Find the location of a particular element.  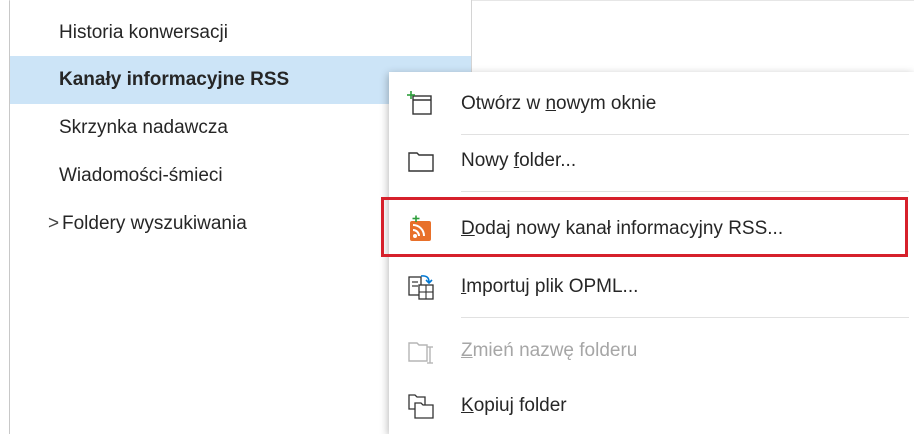

copy-folder-icon is located at coordinates (421, 406).